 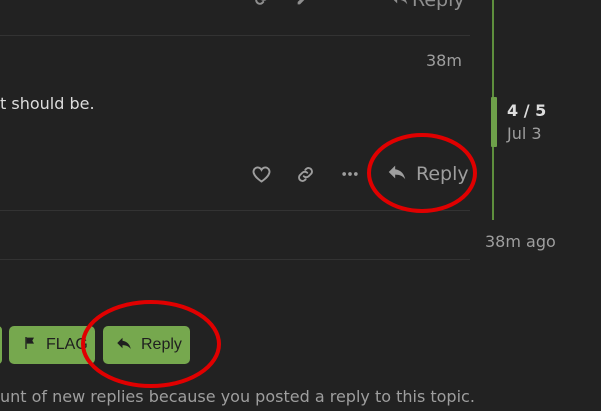 What do you see at coordinates (444, 60) in the screenshot?
I see `post-timestamp: 38m` at bounding box center [444, 60].